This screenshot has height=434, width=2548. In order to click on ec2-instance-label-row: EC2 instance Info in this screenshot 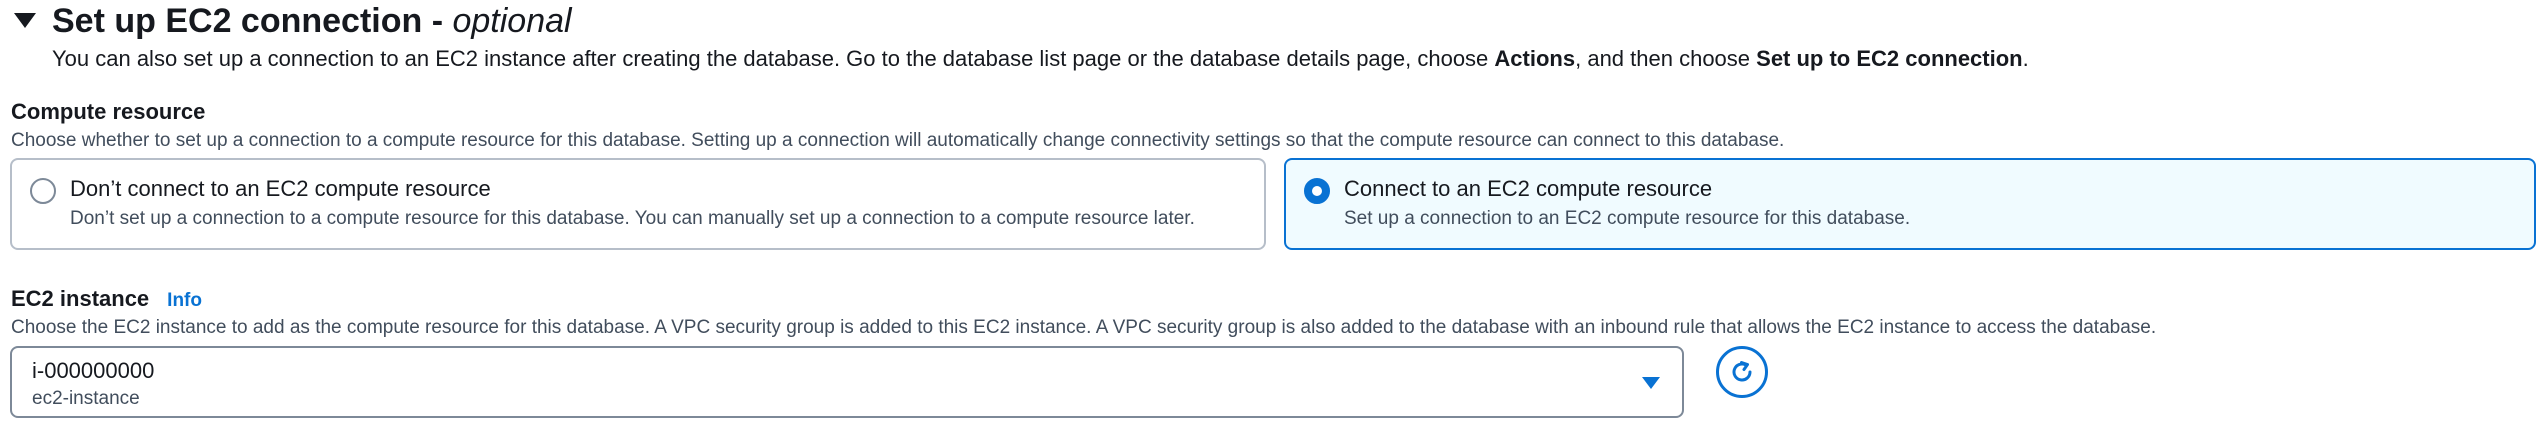, I will do `click(106, 299)`.